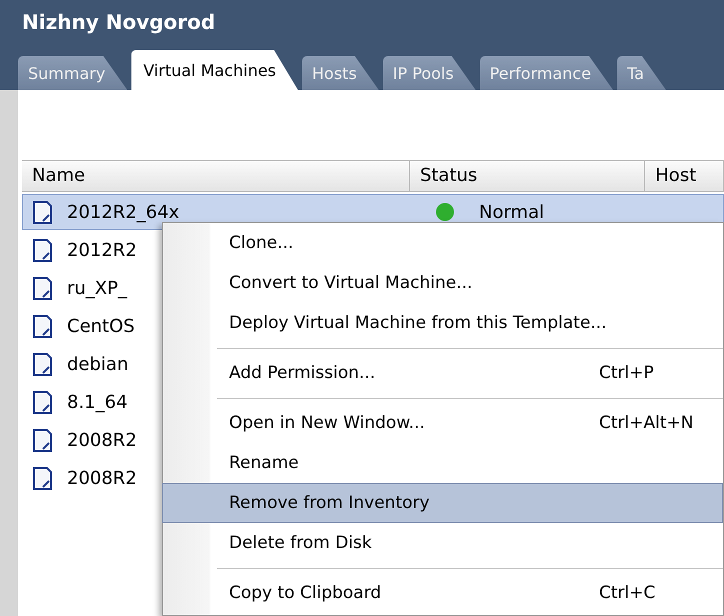  I want to click on status-text: Normal, so click(511, 212).